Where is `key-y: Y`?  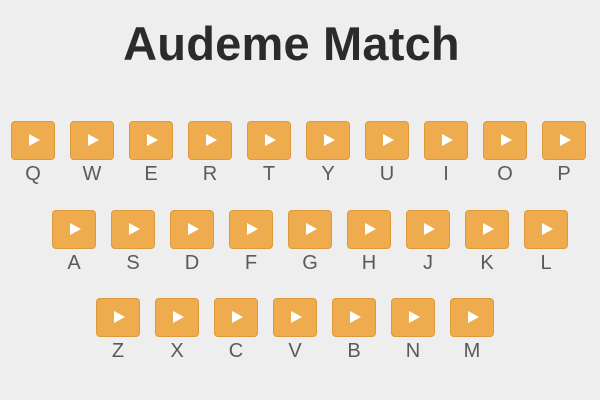
key-y: Y is located at coordinates (328, 153).